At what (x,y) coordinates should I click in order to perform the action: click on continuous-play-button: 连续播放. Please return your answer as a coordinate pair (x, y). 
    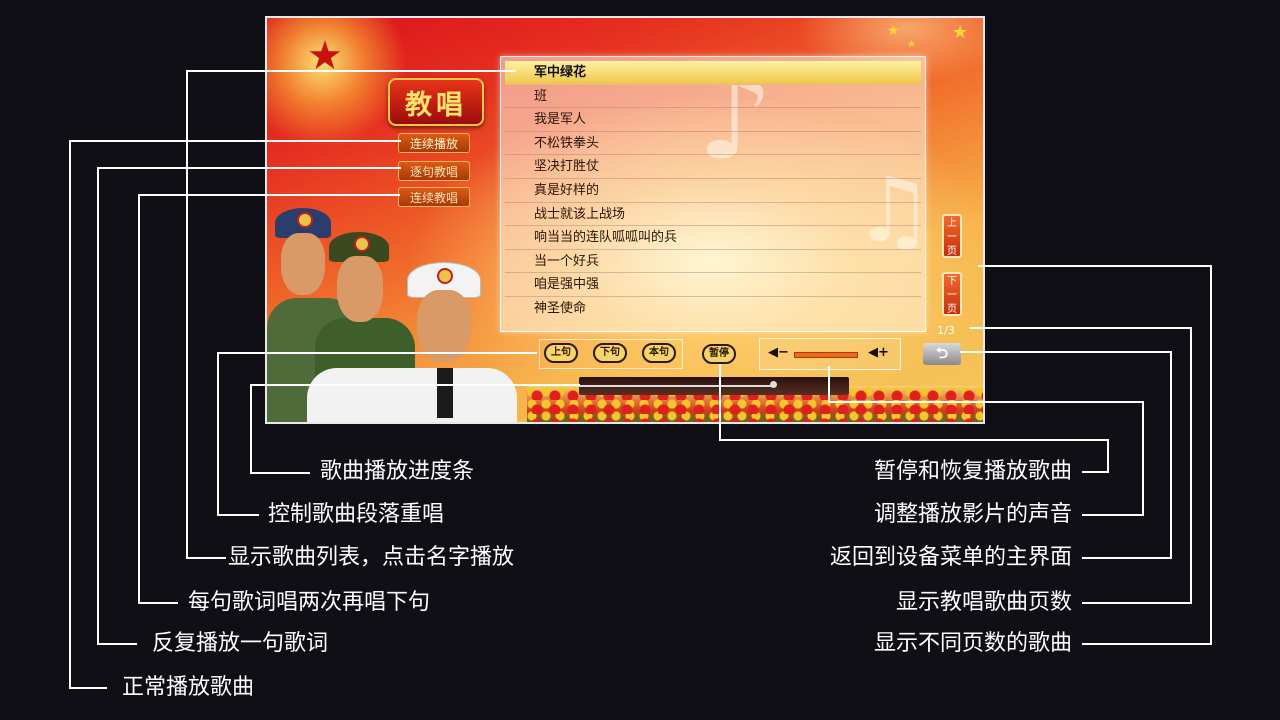
    Looking at the image, I should click on (434, 143).